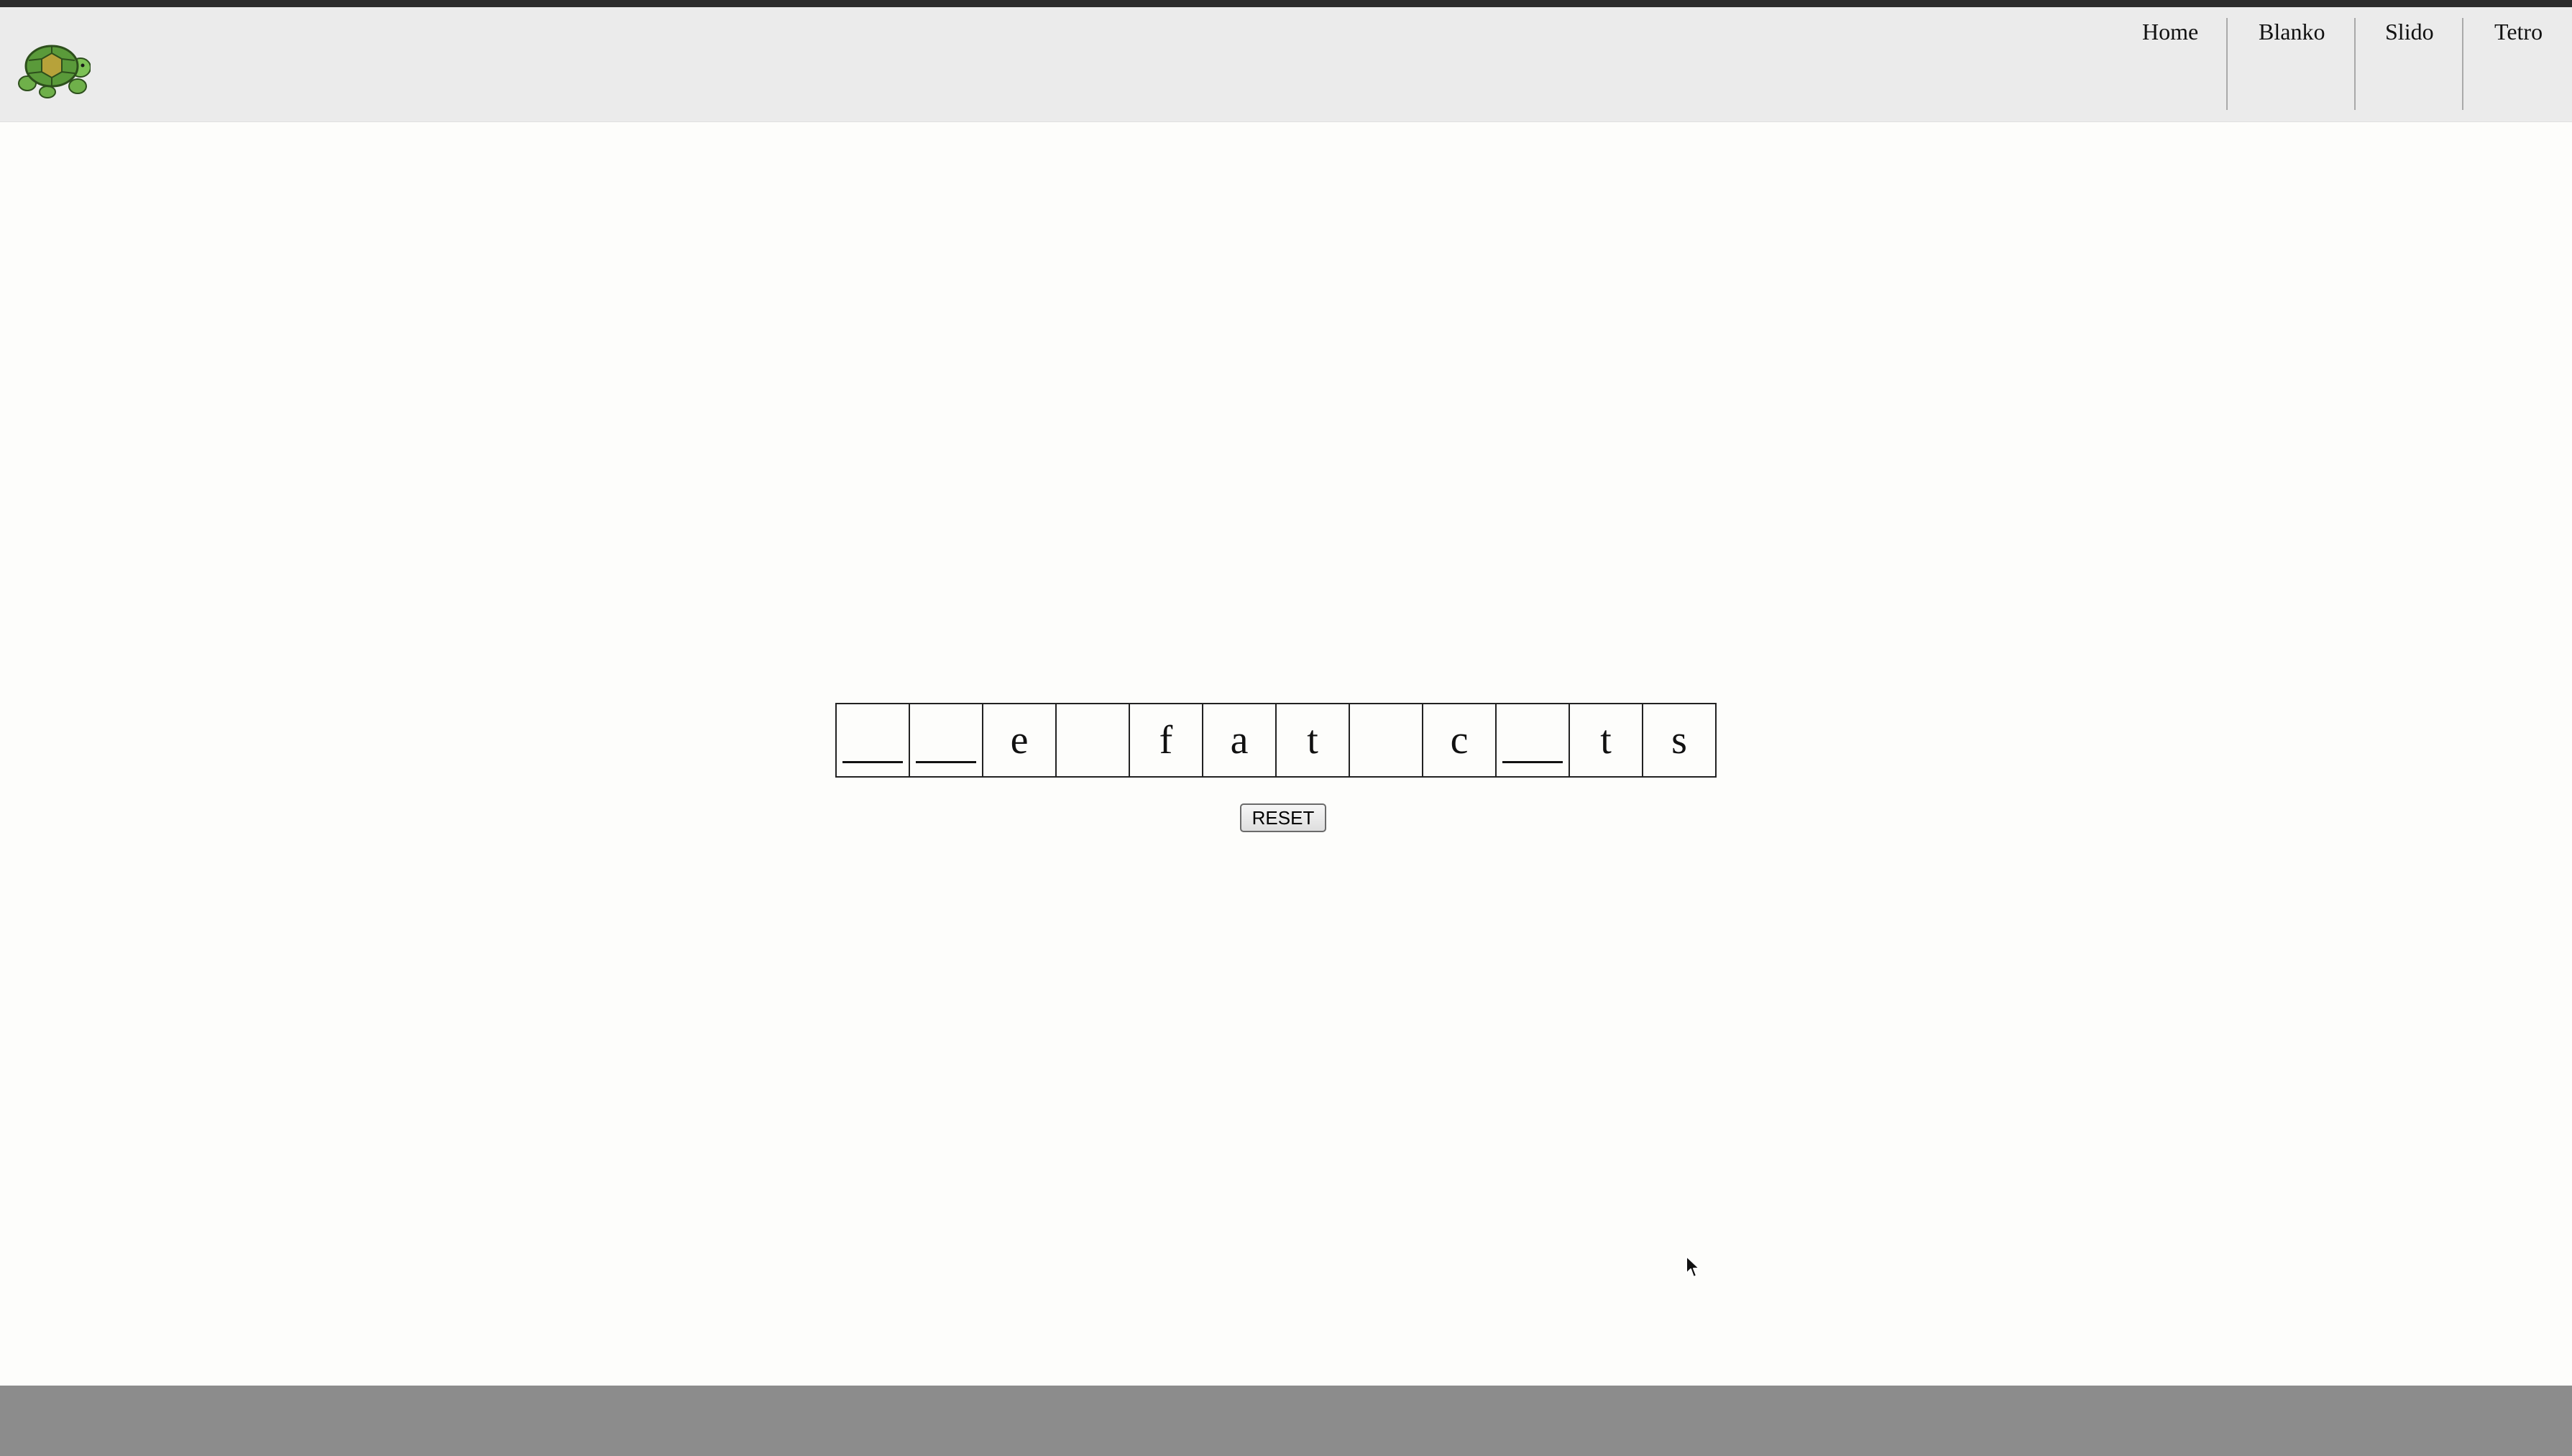  I want to click on letter-grid: e f a t c t s, so click(1276, 740).